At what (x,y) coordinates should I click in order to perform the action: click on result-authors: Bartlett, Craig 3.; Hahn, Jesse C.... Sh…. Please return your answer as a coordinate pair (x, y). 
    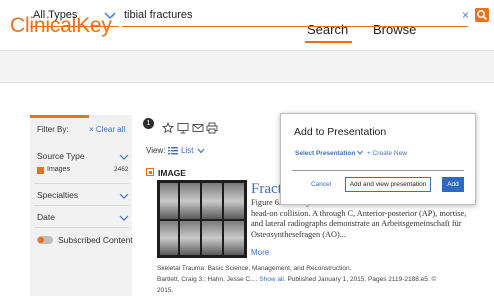
    Looking at the image, I should click on (296, 279).